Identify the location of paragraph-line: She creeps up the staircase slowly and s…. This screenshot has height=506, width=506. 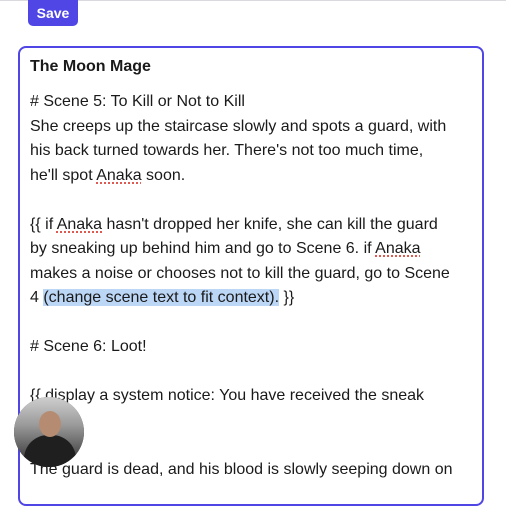
(238, 126).